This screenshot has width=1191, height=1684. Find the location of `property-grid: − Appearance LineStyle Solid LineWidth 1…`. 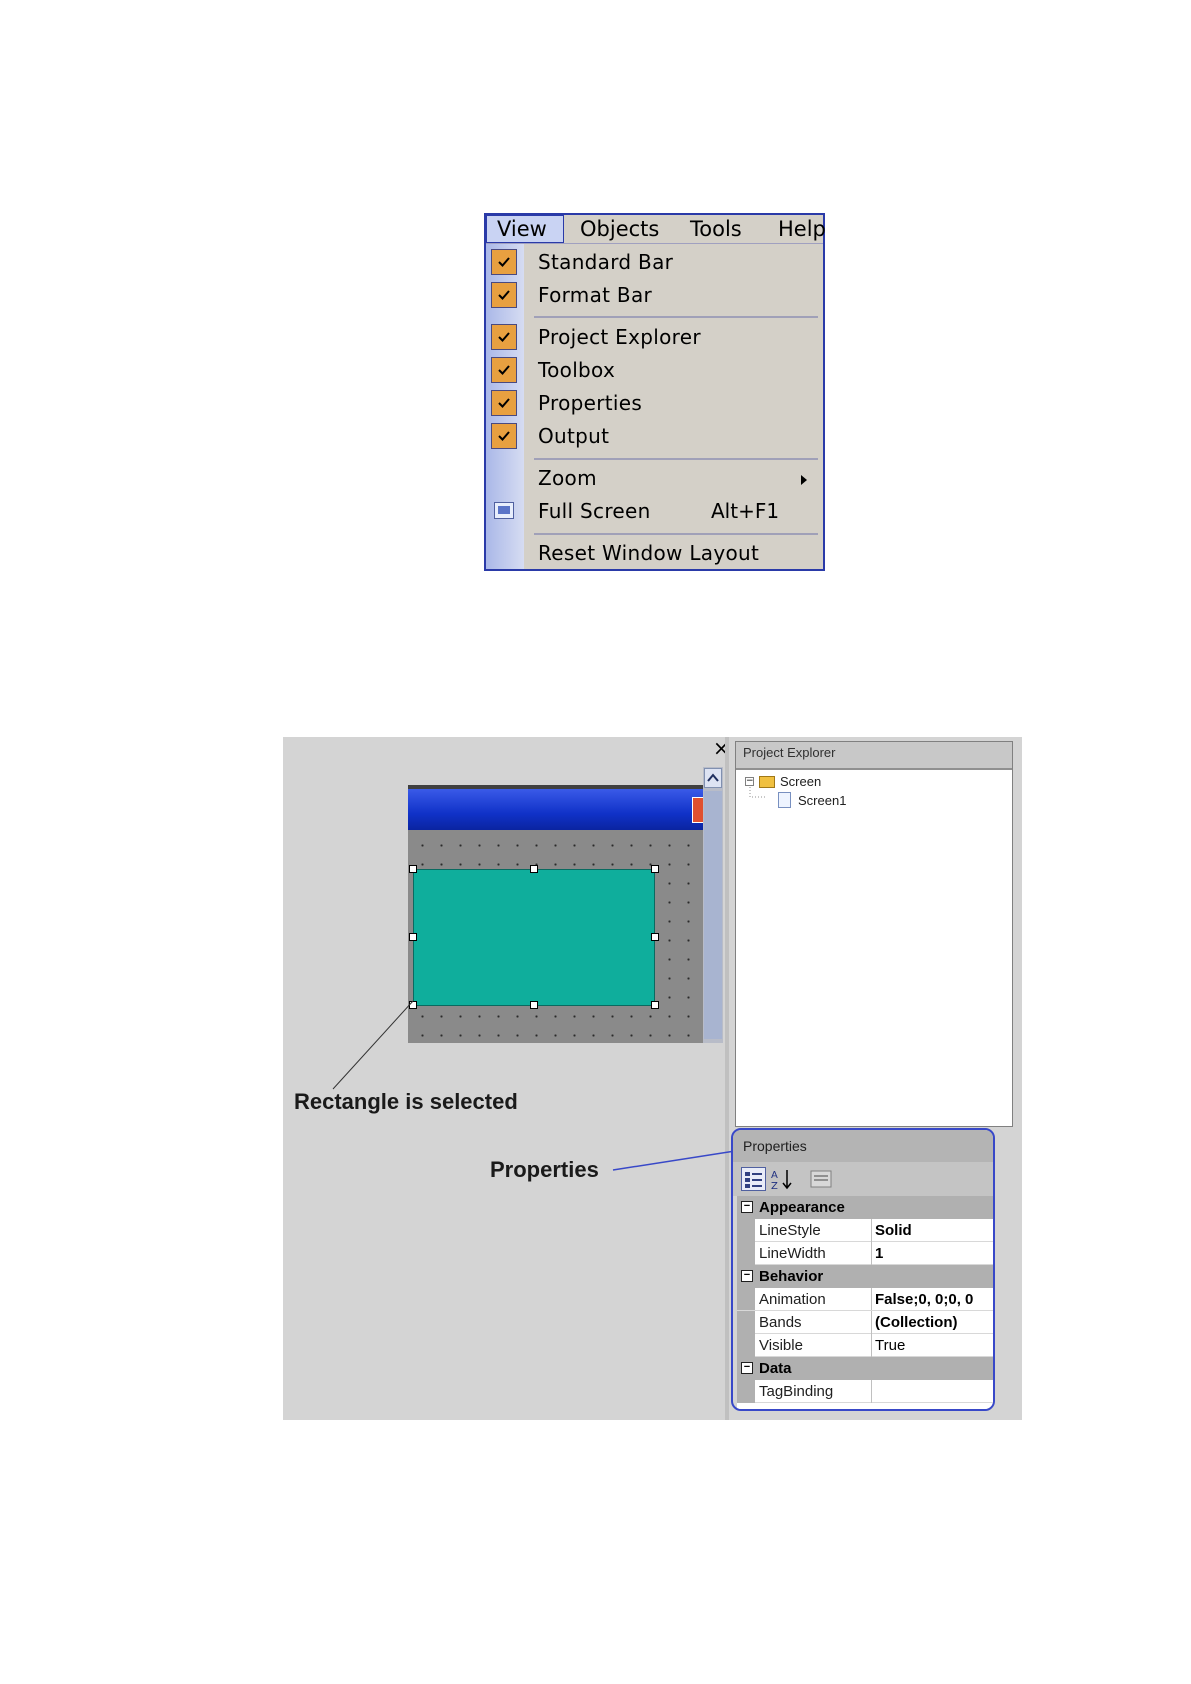

property-grid: − Appearance LineStyle Solid LineWidth 1… is located at coordinates (865, 1302).